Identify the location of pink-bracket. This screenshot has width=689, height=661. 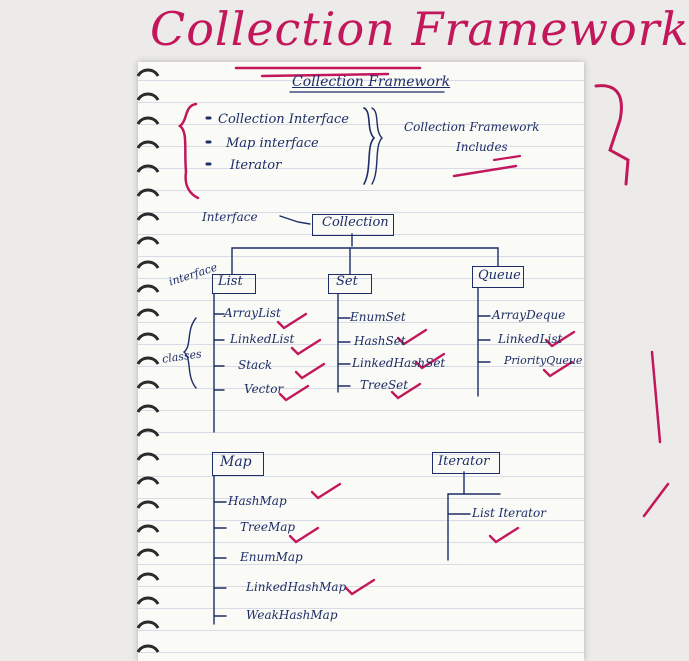
(612, 135).